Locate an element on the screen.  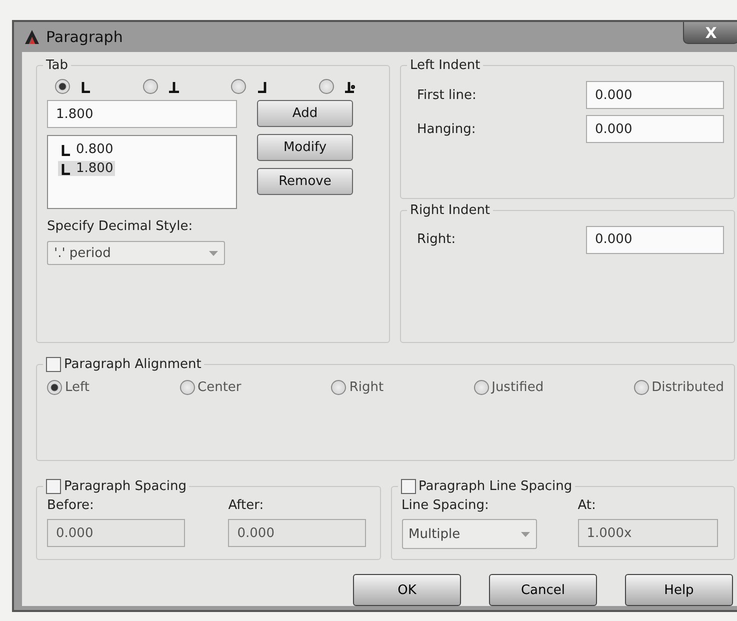
alignment-checkbox is located at coordinates (53, 364).